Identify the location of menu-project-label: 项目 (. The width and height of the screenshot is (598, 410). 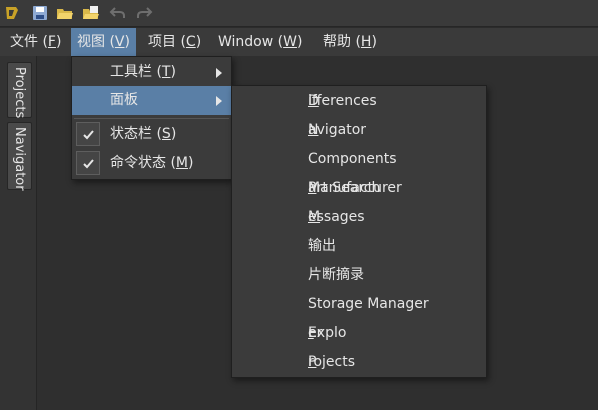
(167, 42).